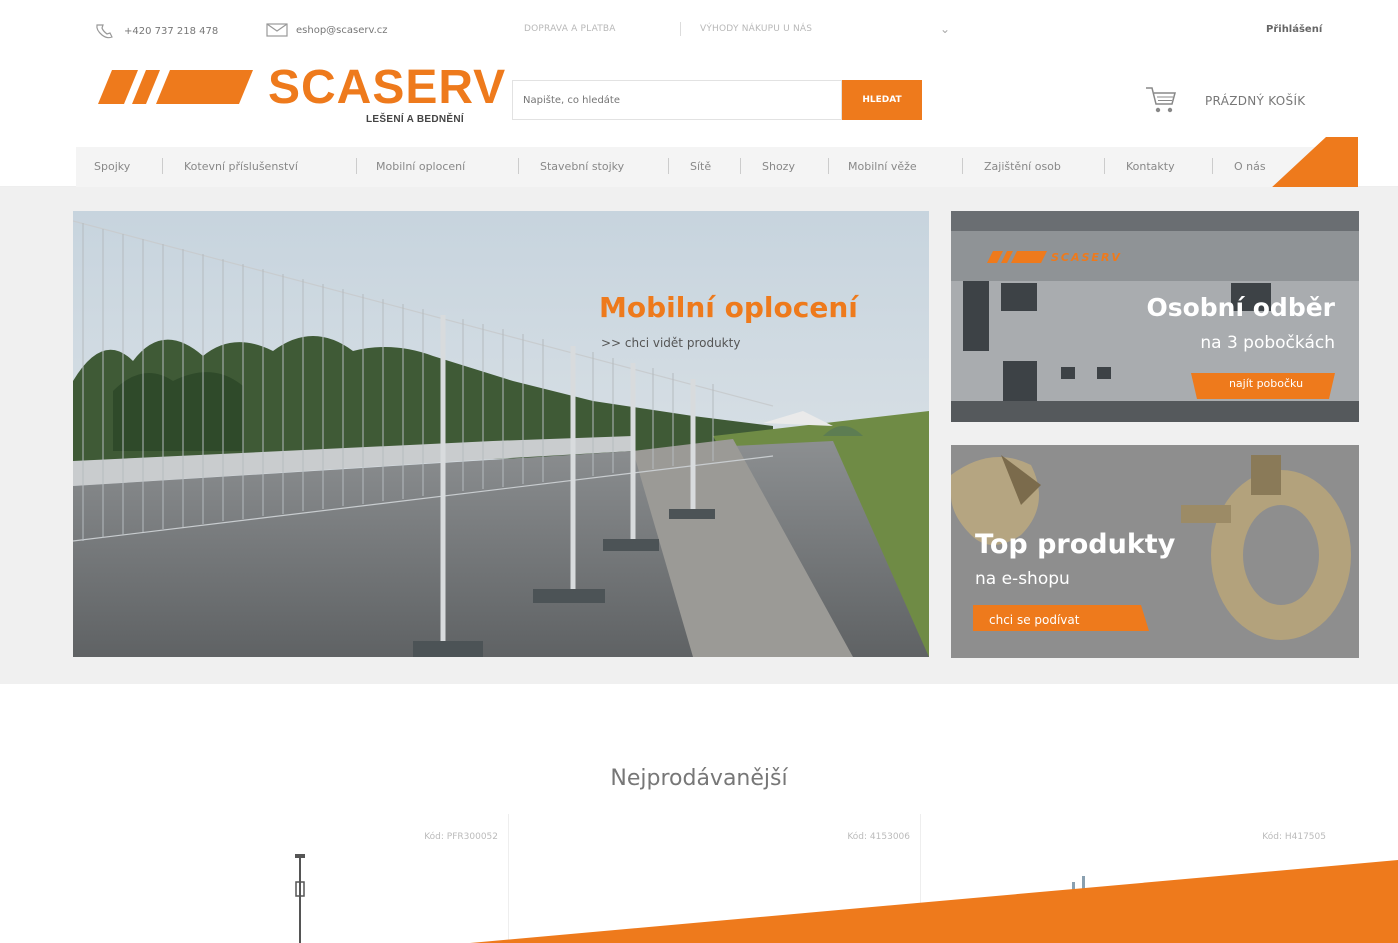 This screenshot has height=943, width=1398. What do you see at coordinates (1022, 579) in the screenshot?
I see `top-products-subtitle: na e-shopu` at bounding box center [1022, 579].